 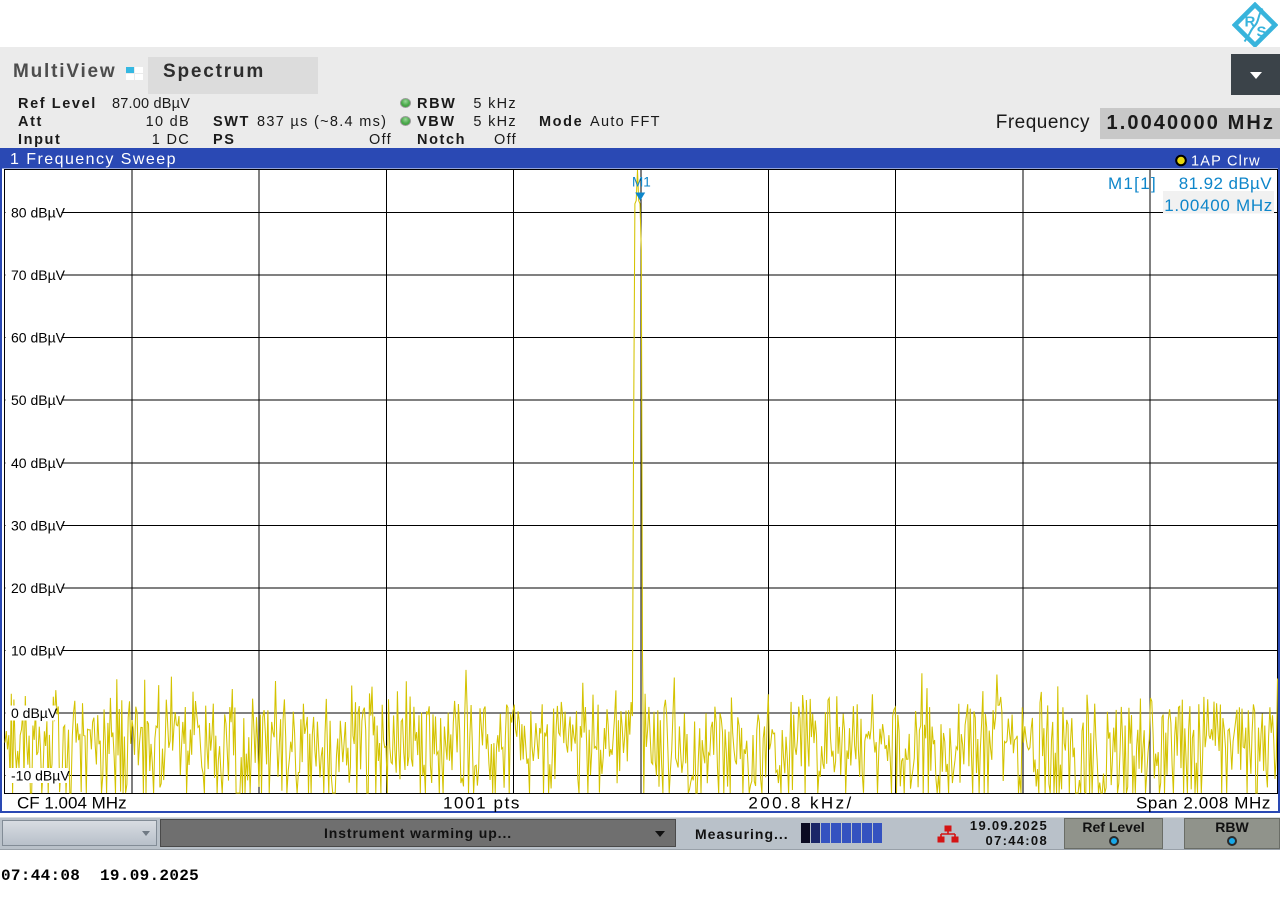 What do you see at coordinates (38, 588) in the screenshot?
I see `svg-text: 20 dBµV` at bounding box center [38, 588].